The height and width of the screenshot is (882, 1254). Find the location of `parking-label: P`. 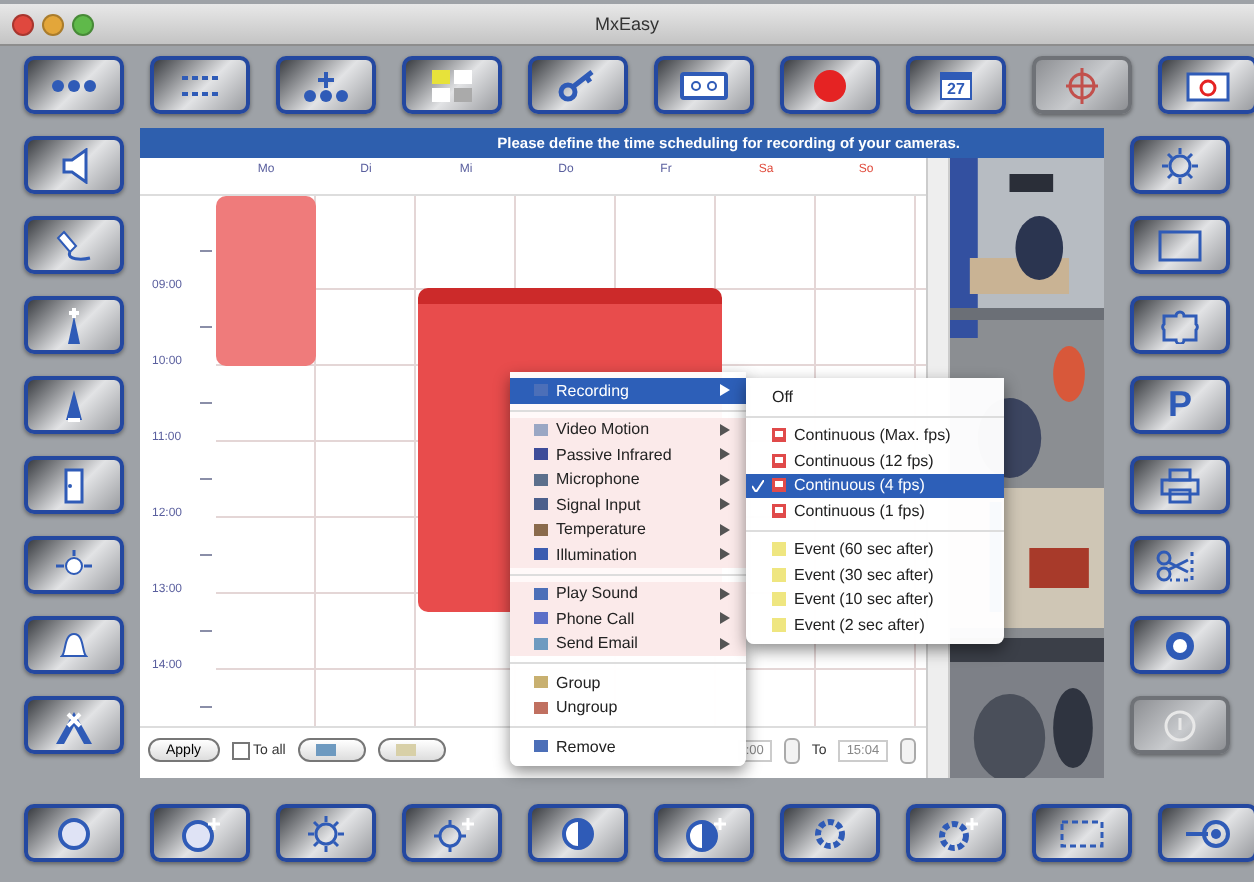

parking-label: P is located at coordinates (1179, 405).